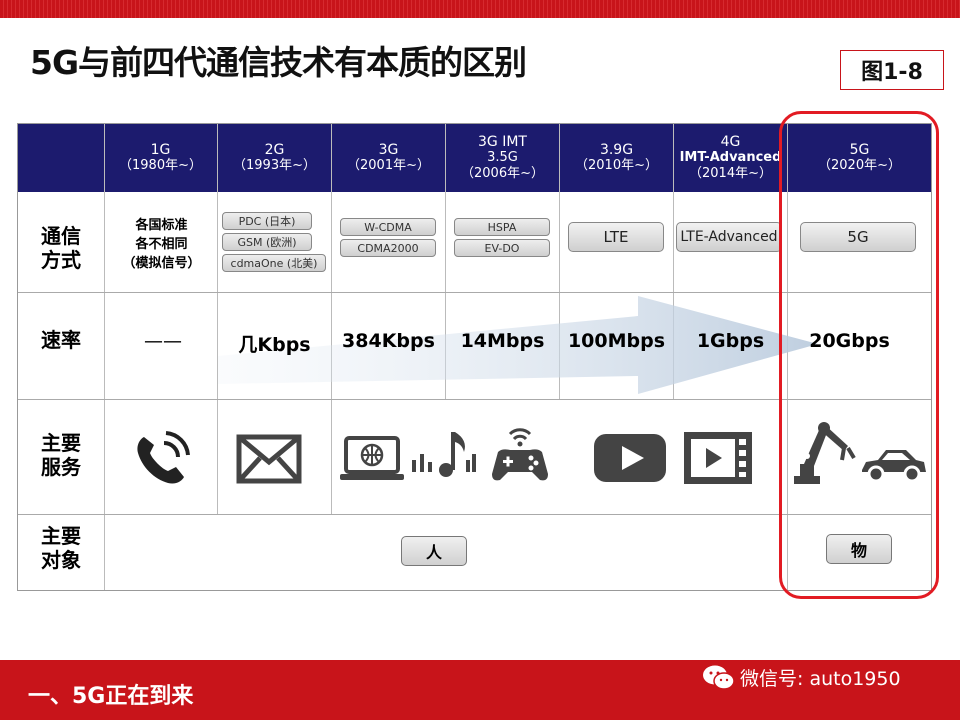 The image size is (960, 720). I want to click on speed-35g: 14Mbps, so click(502, 341).